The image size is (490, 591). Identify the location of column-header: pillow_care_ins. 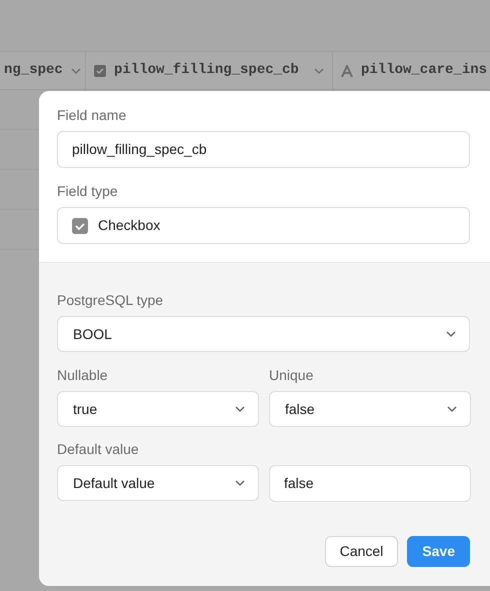
(411, 70).